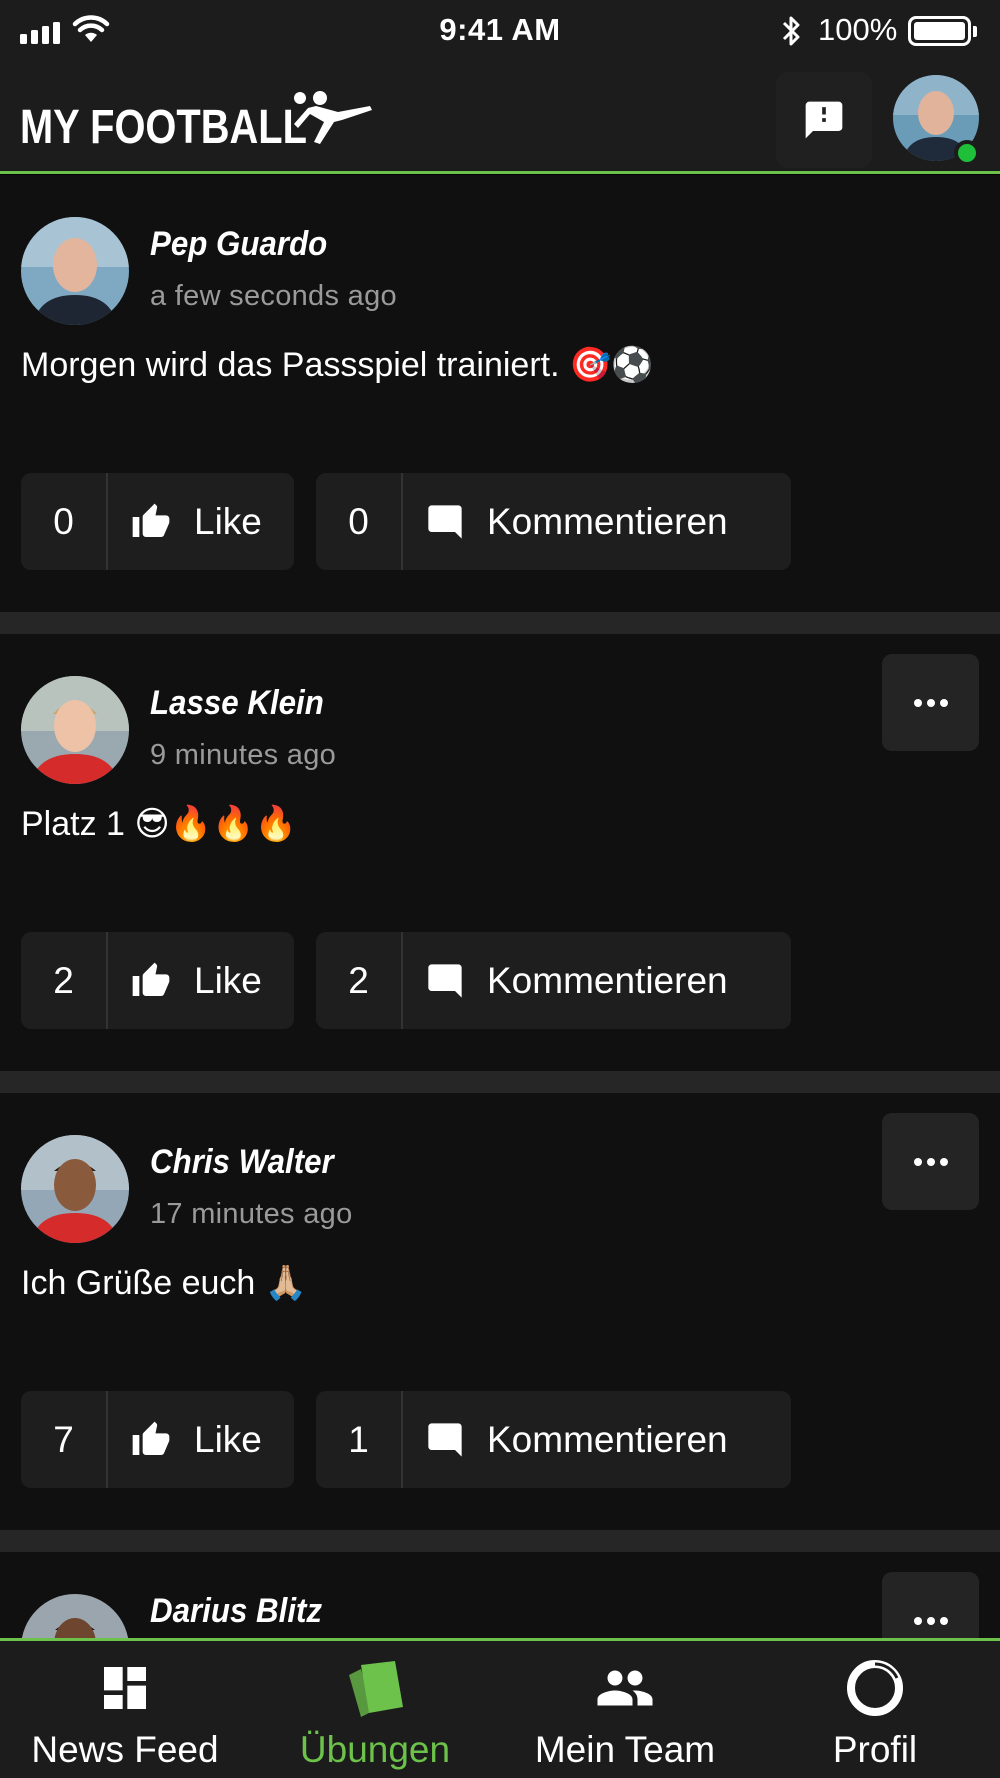 The height and width of the screenshot is (1778, 1000). What do you see at coordinates (625, 1688) in the screenshot?
I see `team-icon` at bounding box center [625, 1688].